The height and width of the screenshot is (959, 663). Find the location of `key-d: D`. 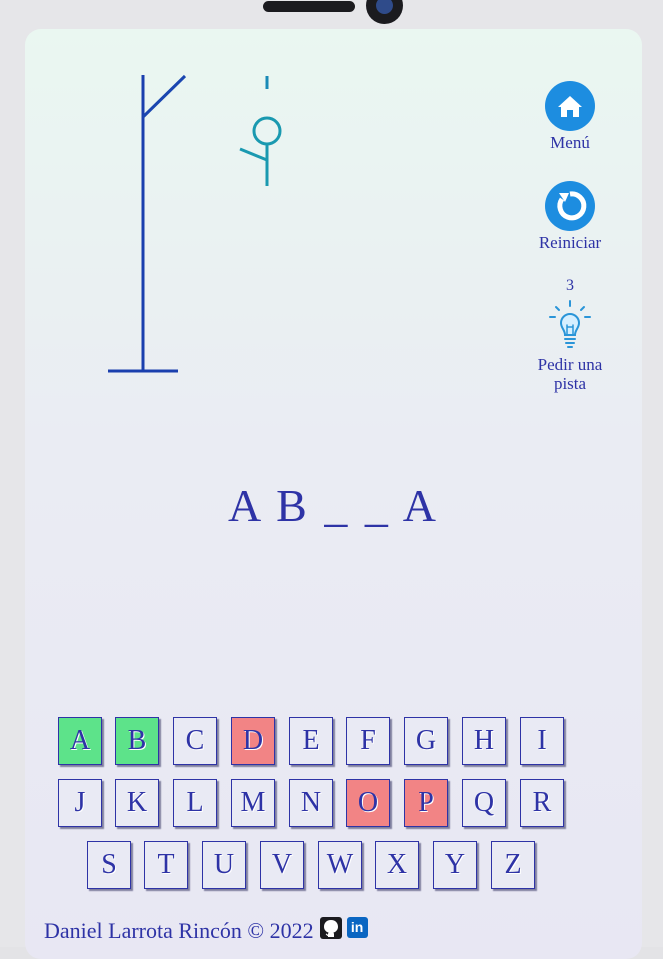

key-d: D is located at coordinates (253, 741).